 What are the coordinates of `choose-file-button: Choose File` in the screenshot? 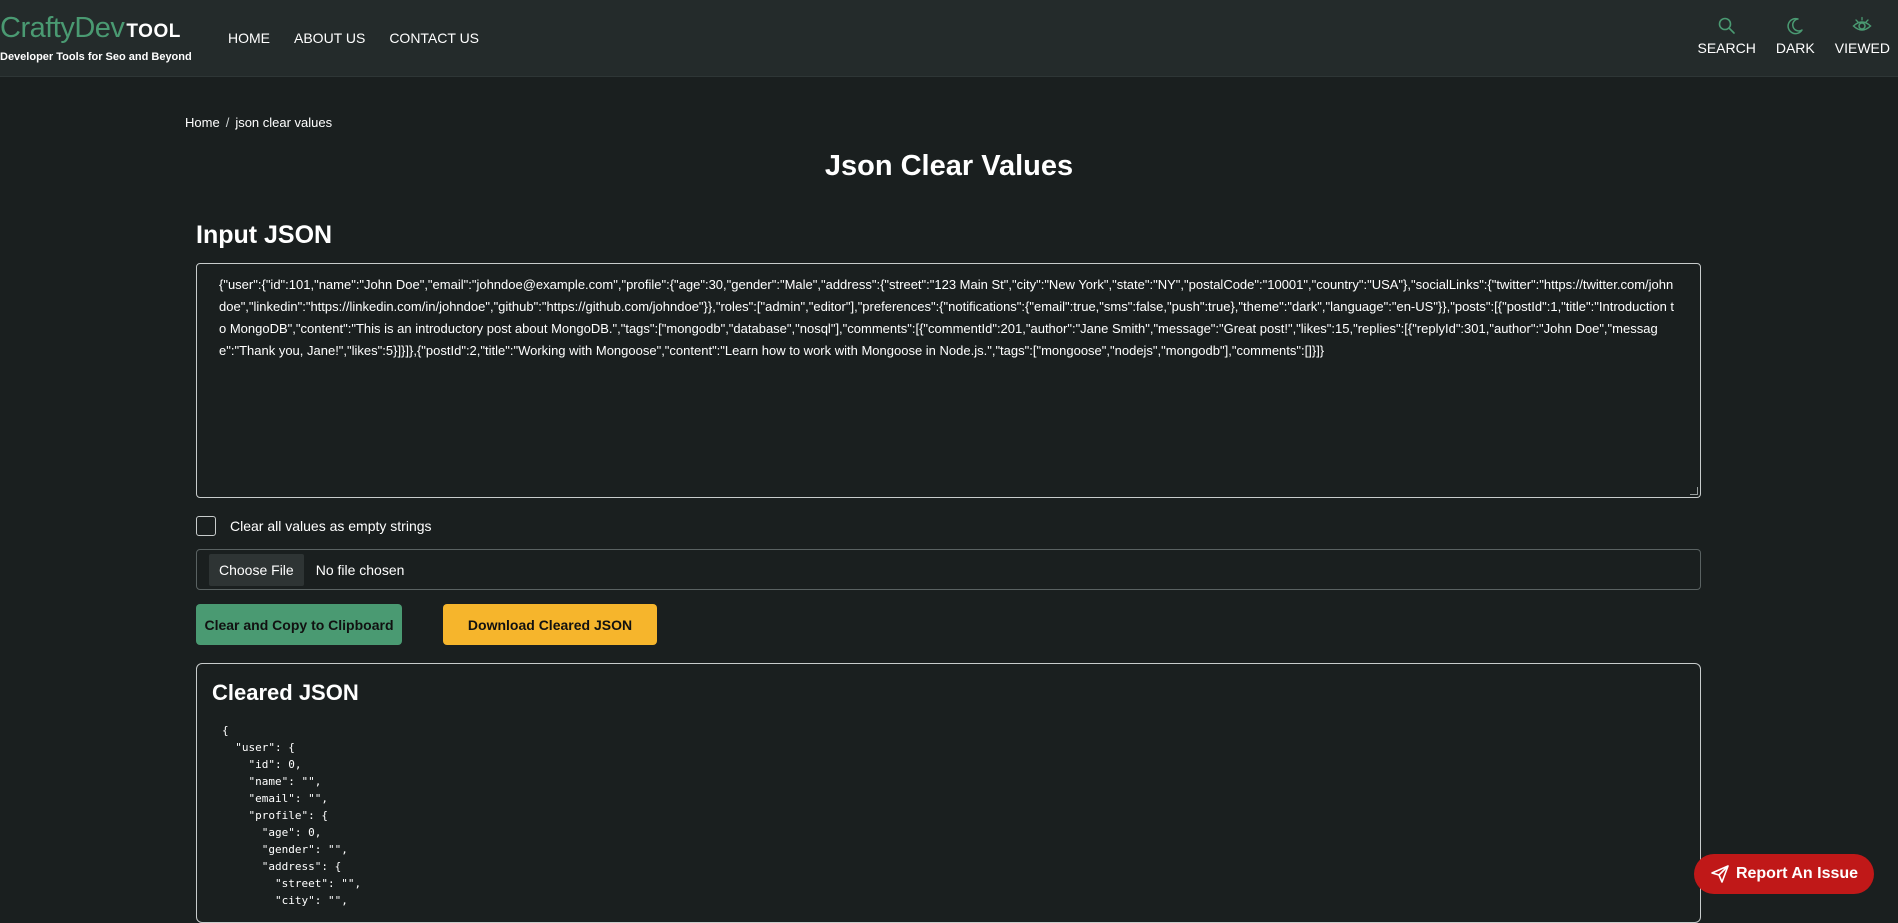 It's located at (256, 570).